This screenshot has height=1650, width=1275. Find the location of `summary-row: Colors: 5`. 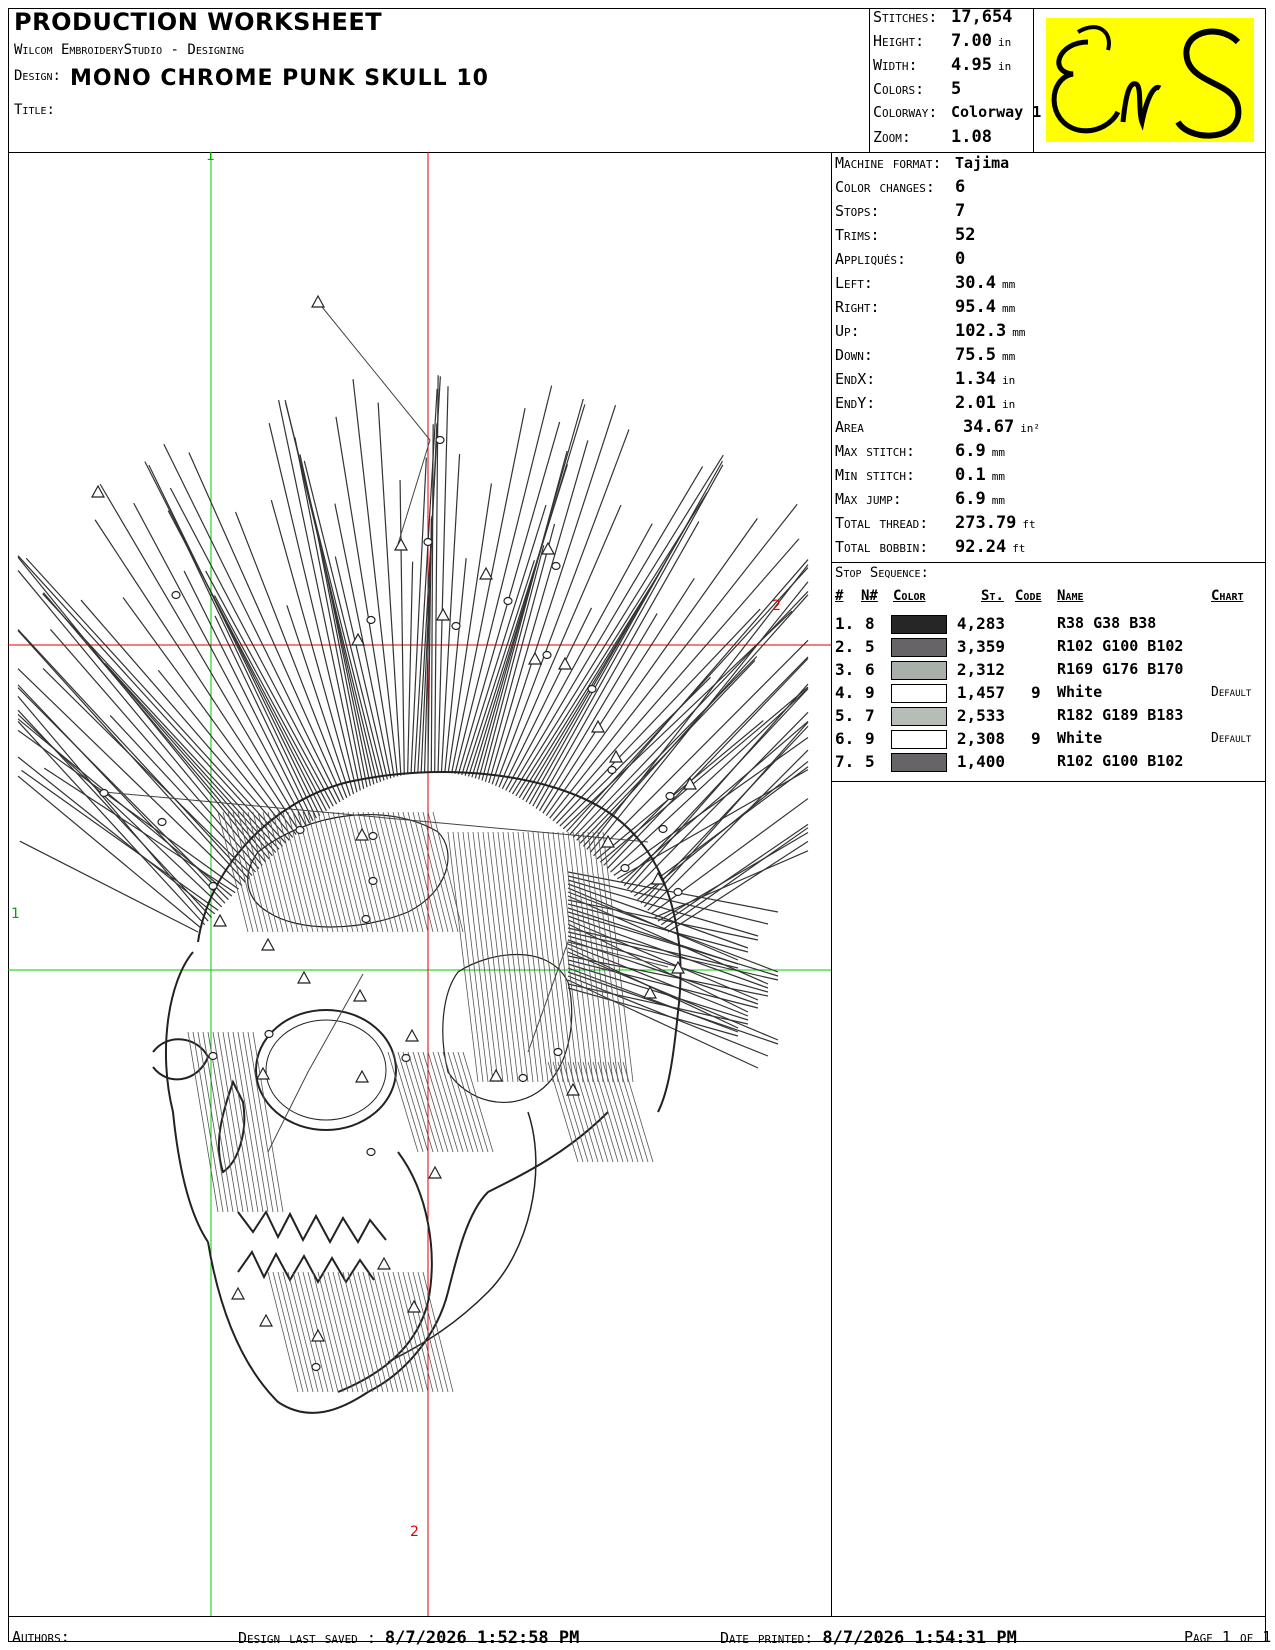

summary-row: Colors: 5 is located at coordinates (917, 89).